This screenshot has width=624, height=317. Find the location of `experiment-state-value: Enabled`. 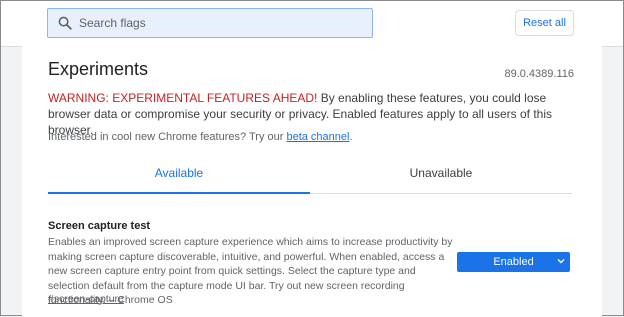

experiment-state-value: Enabled is located at coordinates (513, 262).